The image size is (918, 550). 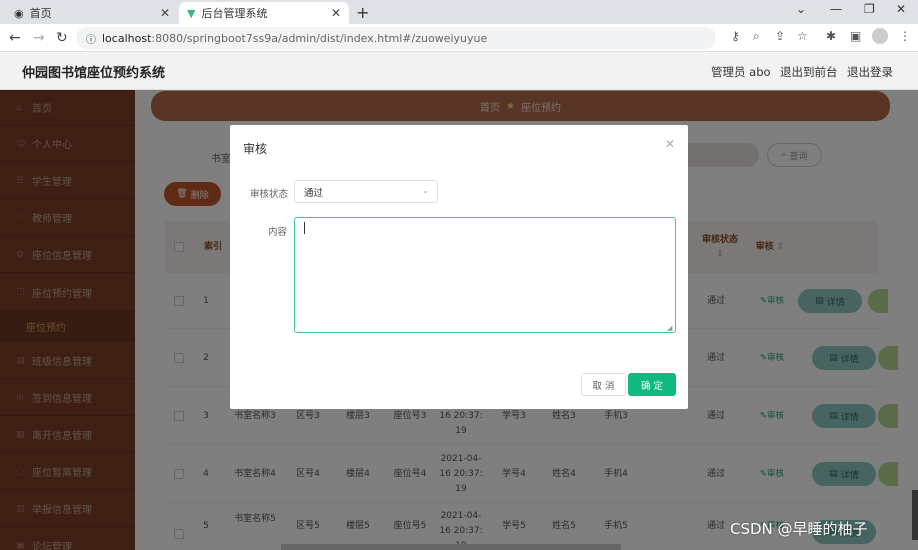 I want to click on status-field-label: 审核状态, so click(x=269, y=194).